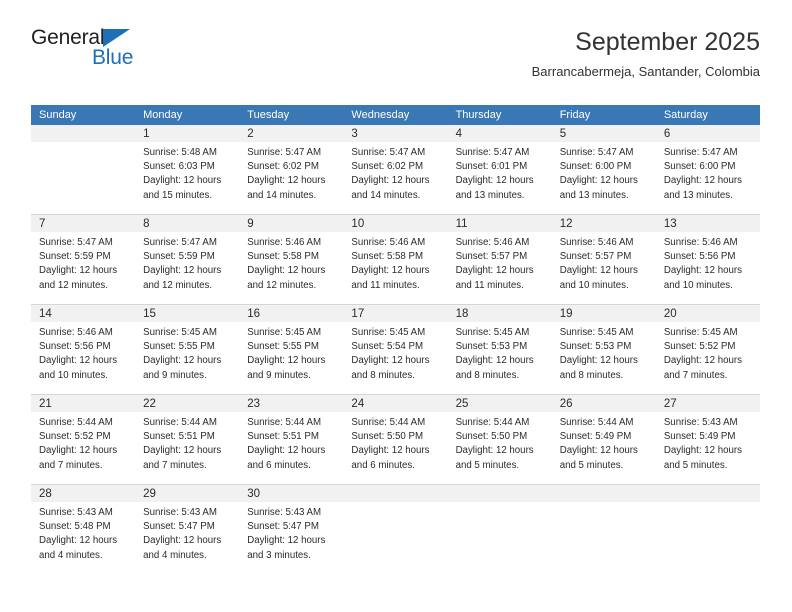 Image resolution: width=792 pixels, height=612 pixels. What do you see at coordinates (291, 223) in the screenshot?
I see `day-number: 9` at bounding box center [291, 223].